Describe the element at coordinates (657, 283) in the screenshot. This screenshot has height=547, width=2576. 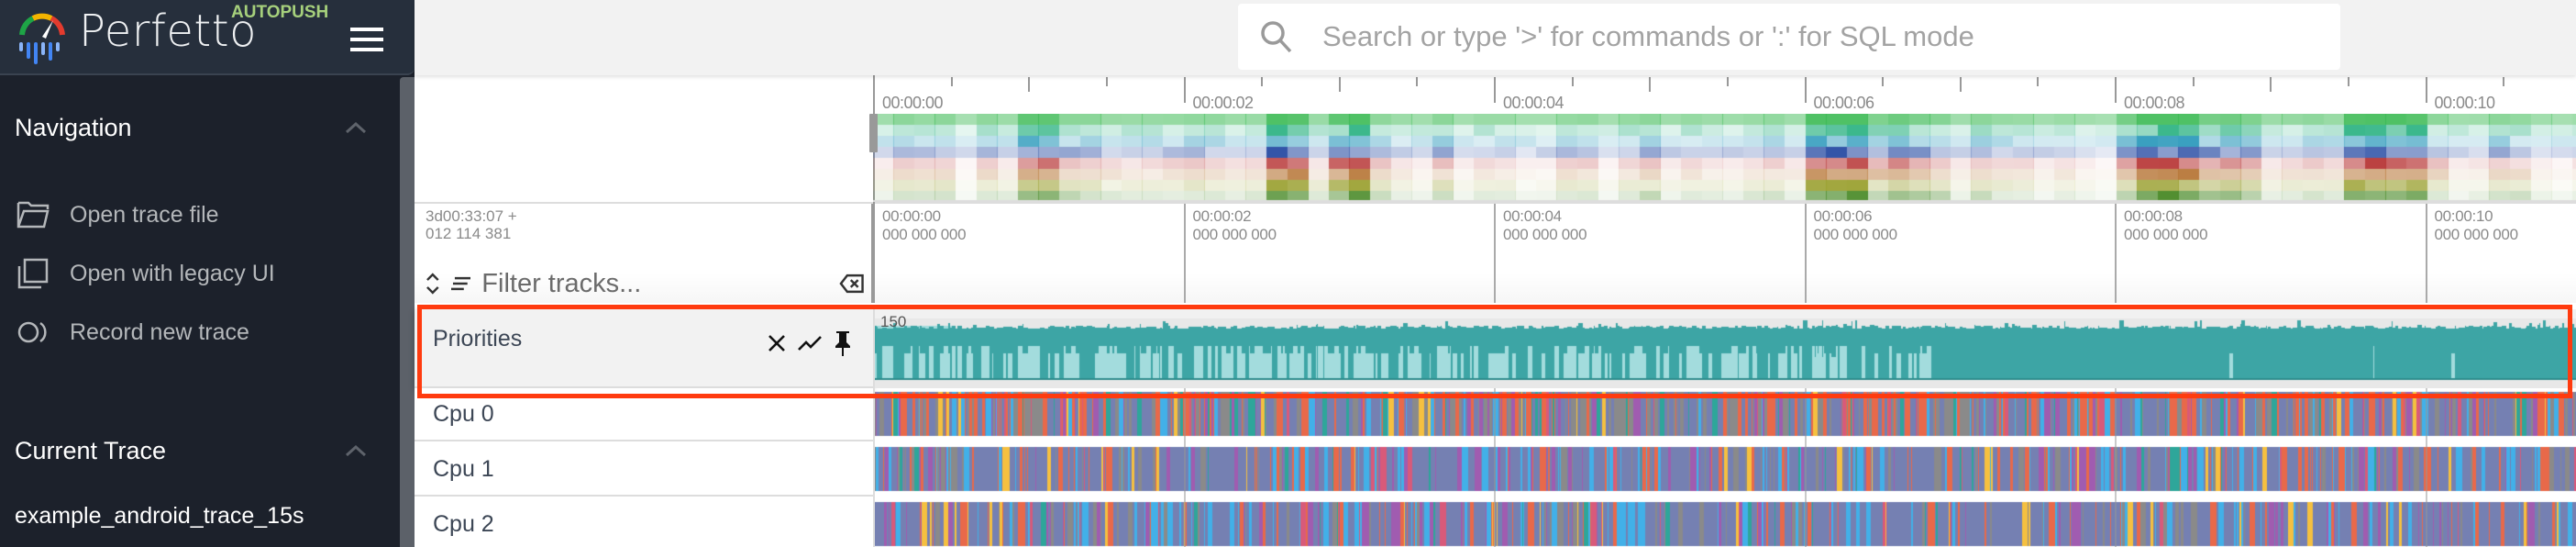
I see `filter-tracks-input` at that location.